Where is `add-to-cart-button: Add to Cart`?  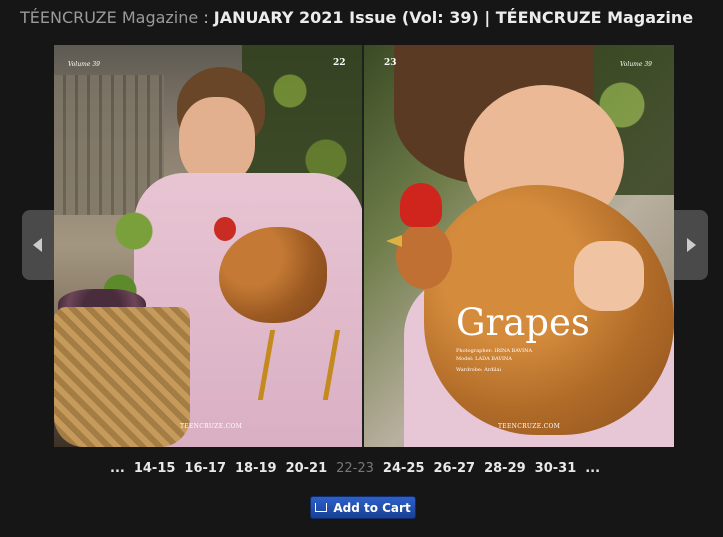 add-to-cart-button: Add to Cart is located at coordinates (363, 507).